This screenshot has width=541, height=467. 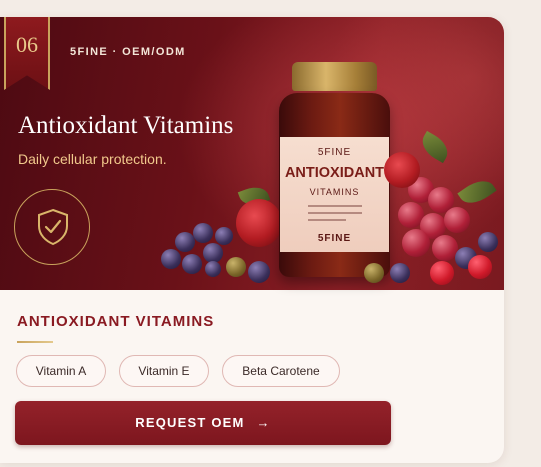 I want to click on tag-vitamin-a: Vitamin A, so click(x=61, y=371).